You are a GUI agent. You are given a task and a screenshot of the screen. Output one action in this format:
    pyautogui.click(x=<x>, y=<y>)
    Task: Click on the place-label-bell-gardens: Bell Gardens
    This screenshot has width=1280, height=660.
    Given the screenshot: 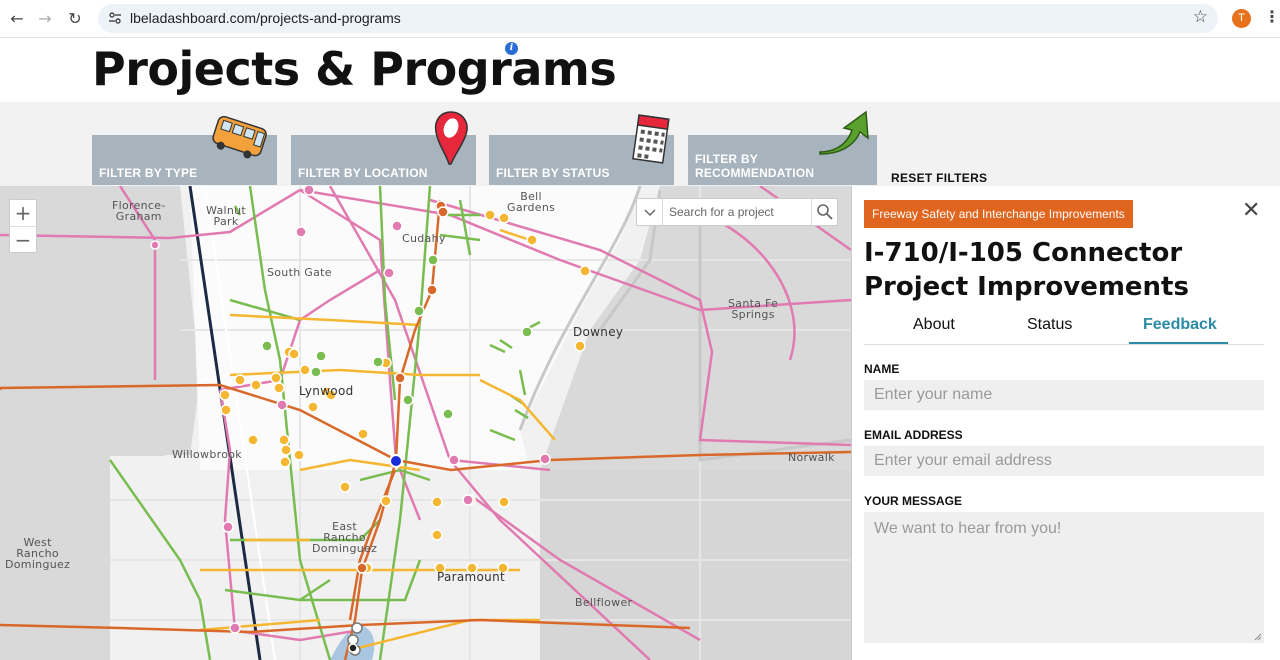 What is the action you would take?
    pyautogui.click(x=531, y=202)
    